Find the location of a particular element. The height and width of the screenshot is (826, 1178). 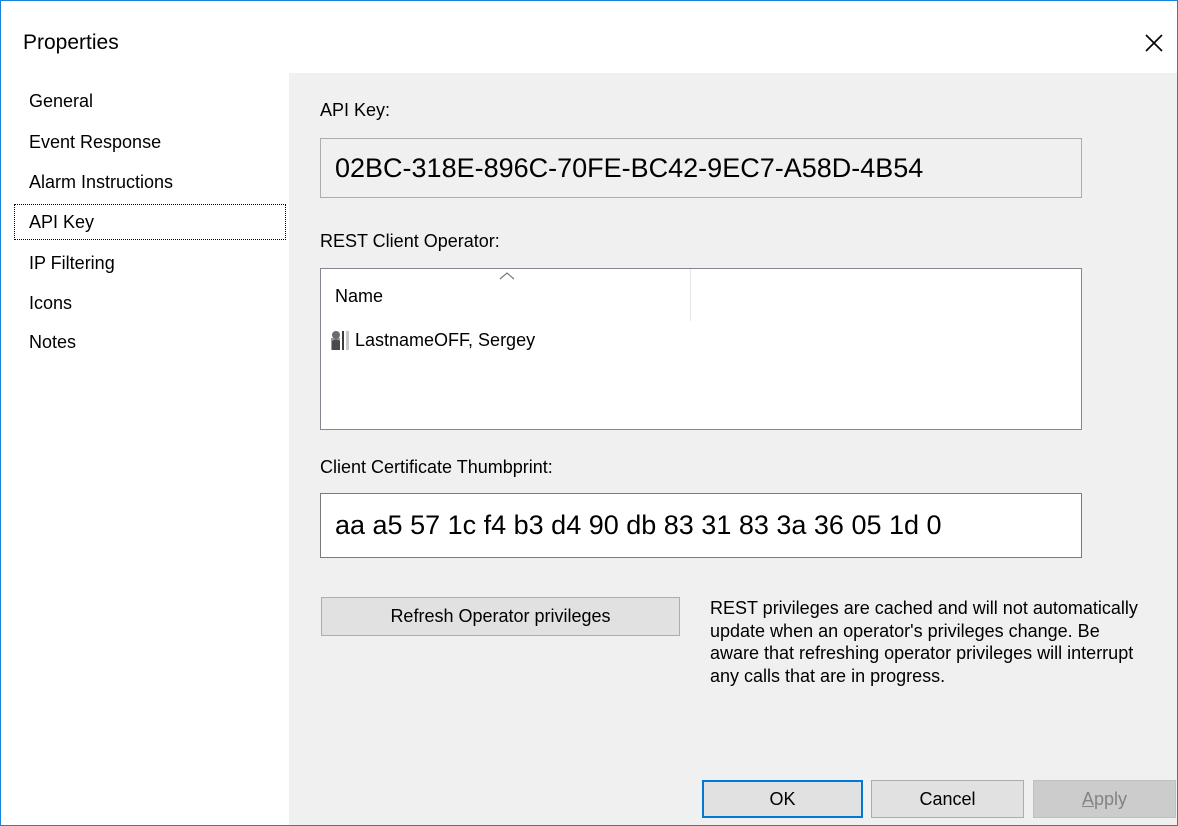

list-item: LastnameOFF, Sergey is located at coordinates (432, 340).